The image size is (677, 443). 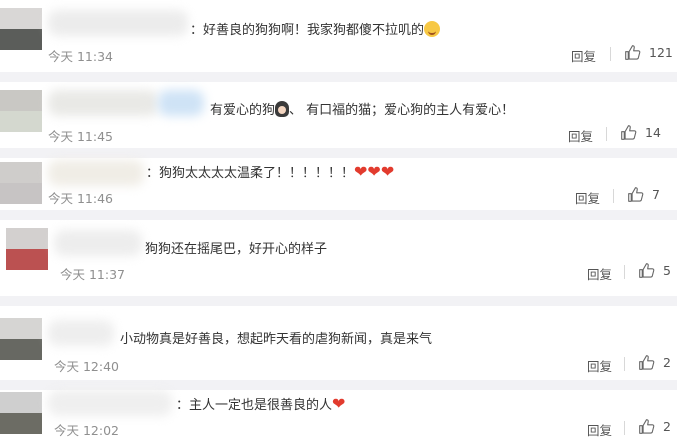 What do you see at coordinates (648, 52) in the screenshot?
I see `like-button: 121` at bounding box center [648, 52].